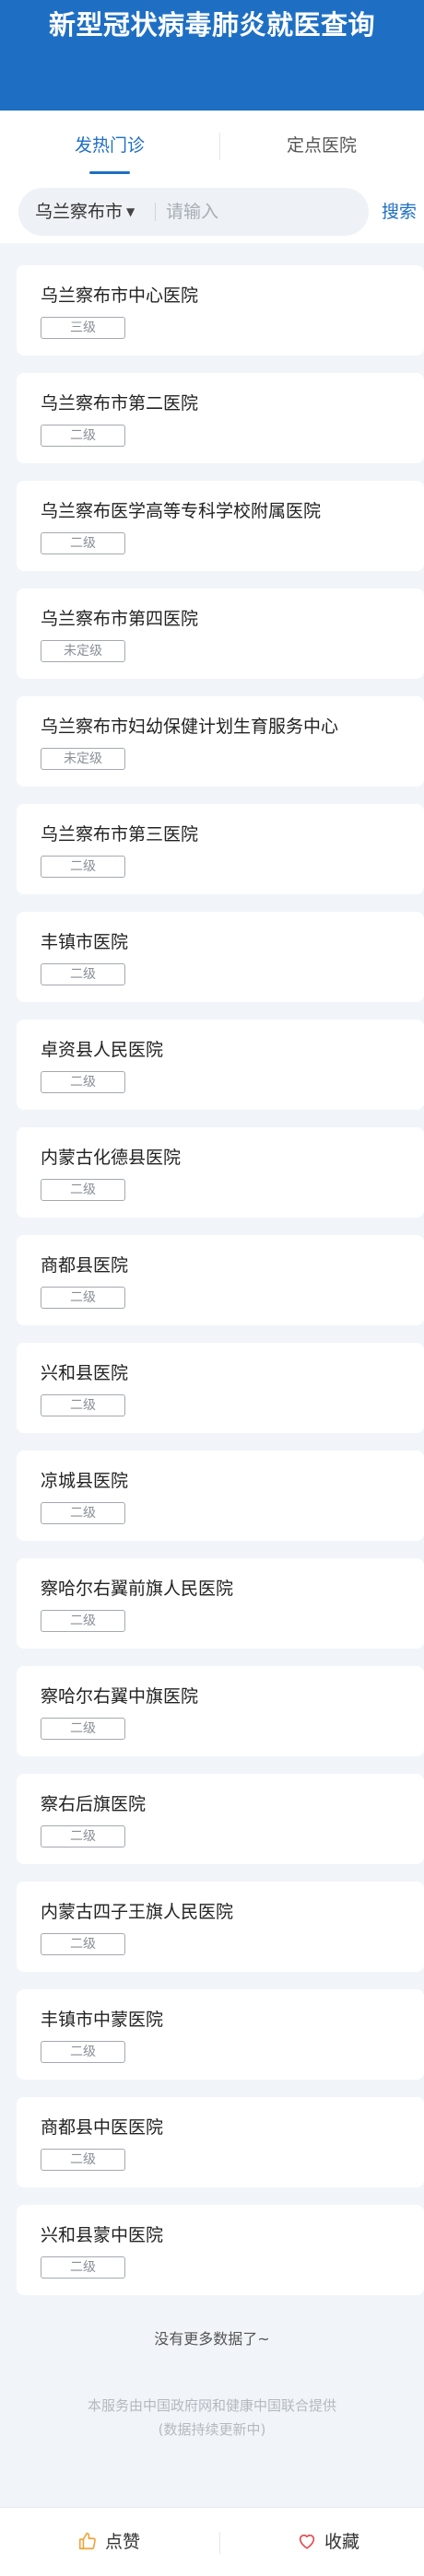  Describe the element at coordinates (221, 526) in the screenshot. I see `hospital-card: 乌兰察布医学高等专科学校附属医院 二级` at that location.